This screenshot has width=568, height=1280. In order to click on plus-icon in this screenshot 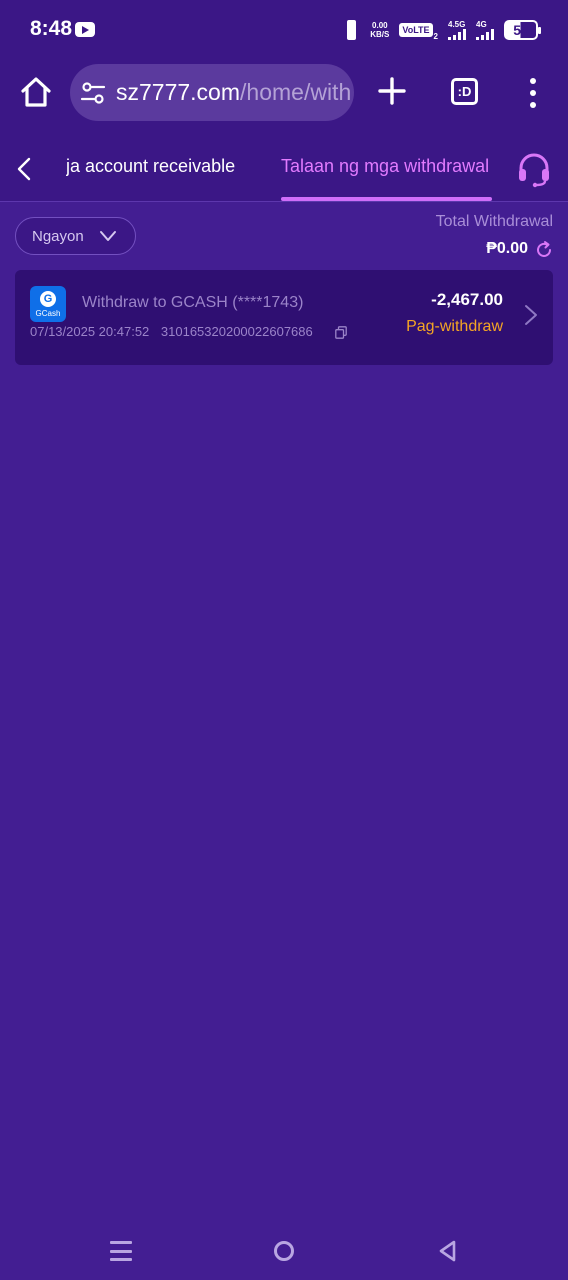, I will do `click(392, 91)`.